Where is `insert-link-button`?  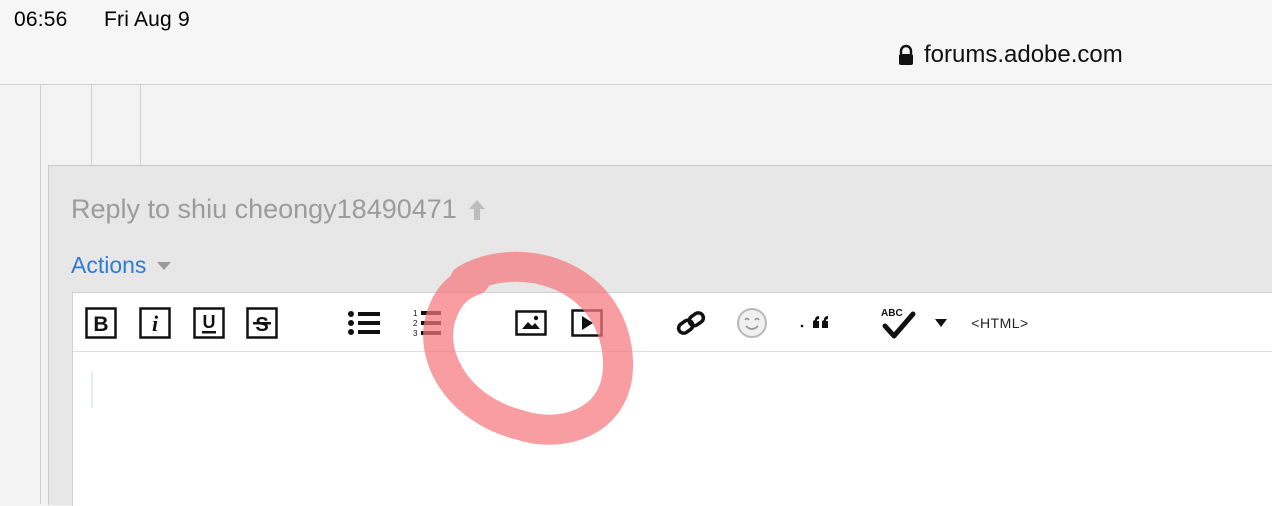 insert-link-button is located at coordinates (691, 323).